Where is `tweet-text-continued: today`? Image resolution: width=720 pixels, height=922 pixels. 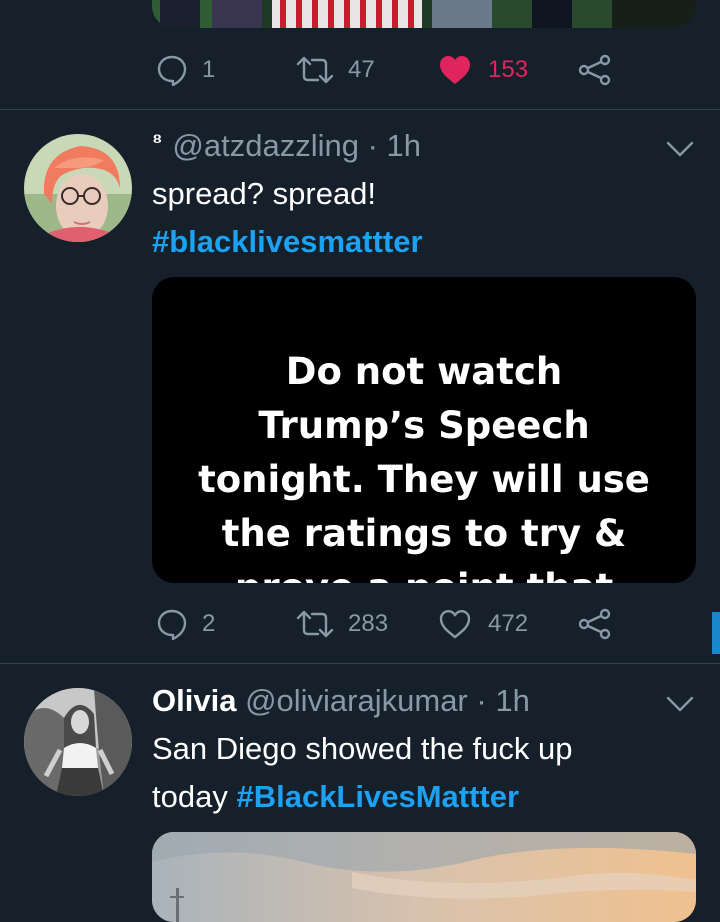
tweet-text-continued: today is located at coordinates (190, 796).